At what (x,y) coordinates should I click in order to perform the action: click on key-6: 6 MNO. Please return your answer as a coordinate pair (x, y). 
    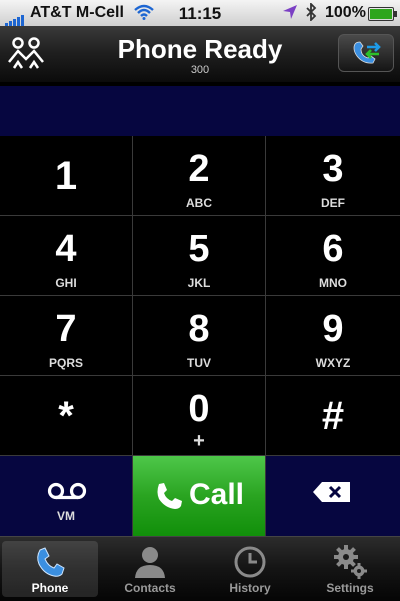
    Looking at the image, I should click on (333, 256).